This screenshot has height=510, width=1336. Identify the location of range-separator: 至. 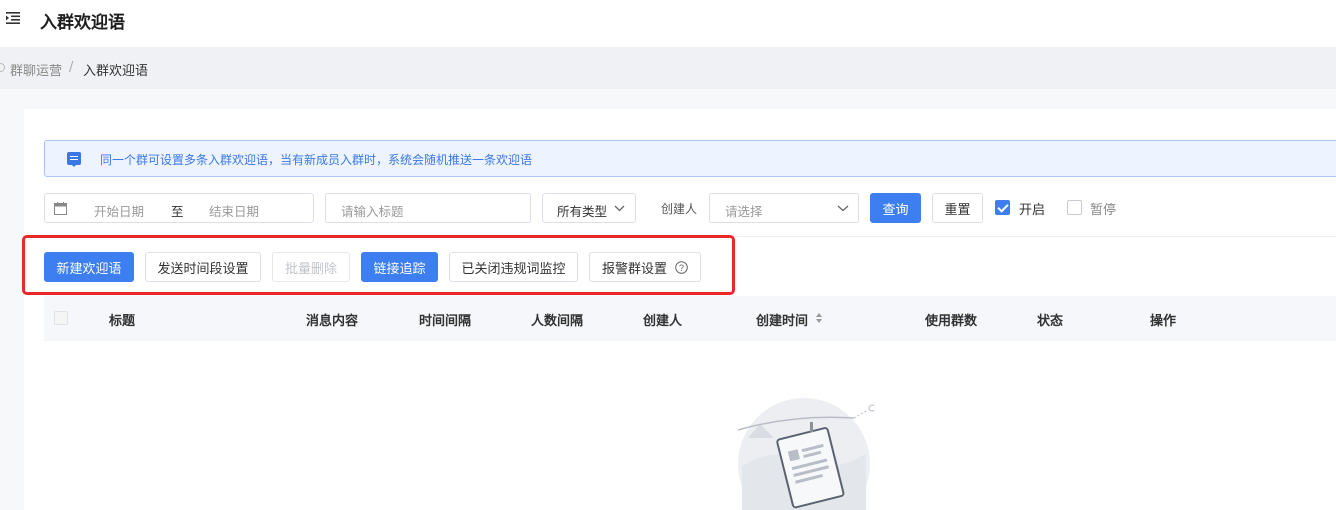
(177, 211).